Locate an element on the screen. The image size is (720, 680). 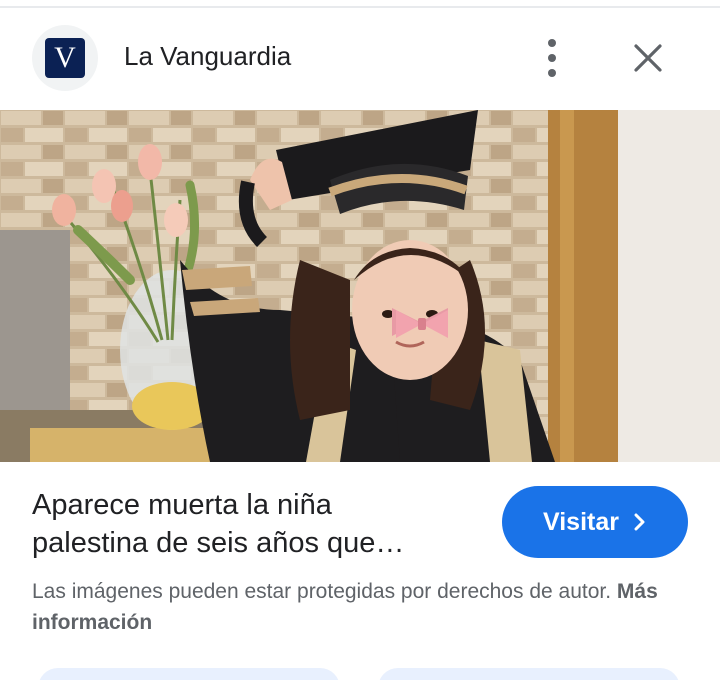
close-button is located at coordinates (648, 58).